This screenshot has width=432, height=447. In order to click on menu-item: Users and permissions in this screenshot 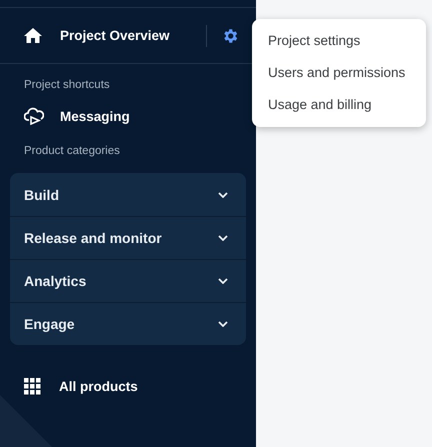, I will do `click(339, 73)`.